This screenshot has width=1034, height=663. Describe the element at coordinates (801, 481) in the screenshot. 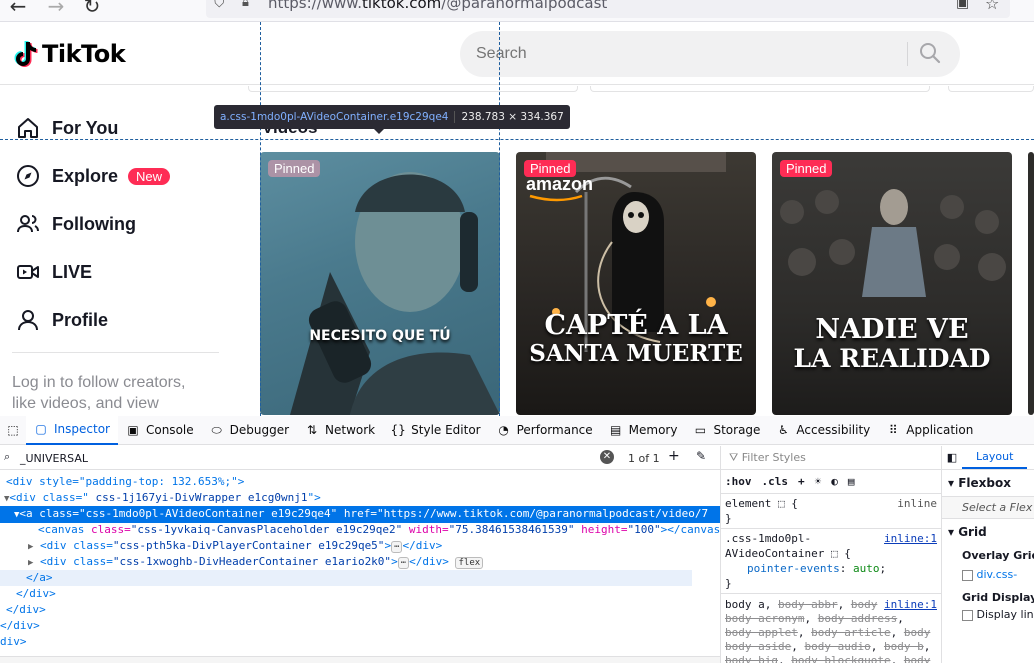

I see `add-rule-icon: +` at that location.